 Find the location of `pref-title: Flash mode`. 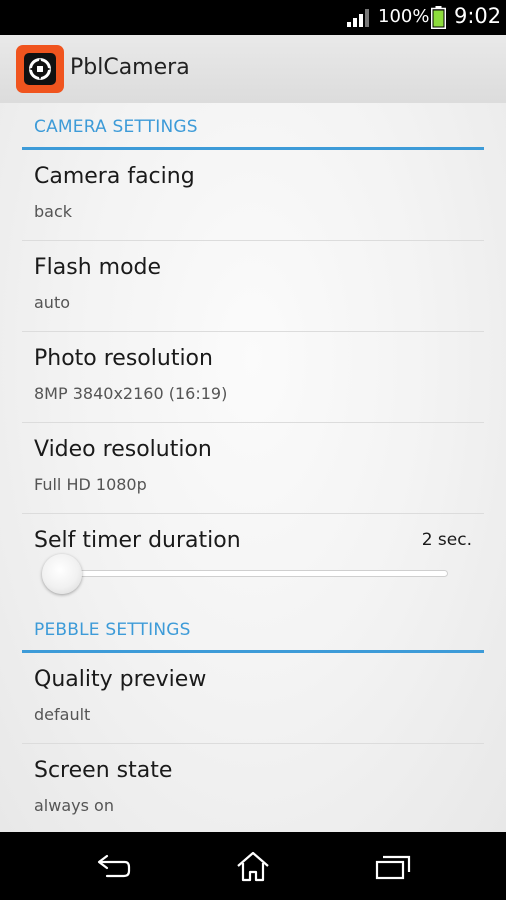

pref-title: Flash mode is located at coordinates (98, 267).